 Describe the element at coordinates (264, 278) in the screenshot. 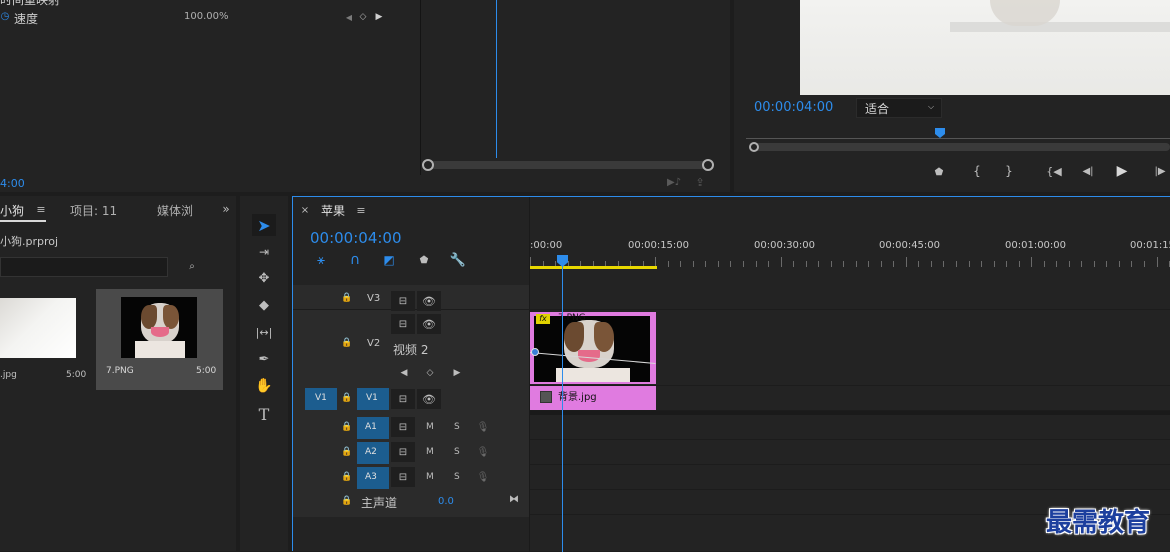

I see `ripple-edit-tool-icon: ✥` at that location.